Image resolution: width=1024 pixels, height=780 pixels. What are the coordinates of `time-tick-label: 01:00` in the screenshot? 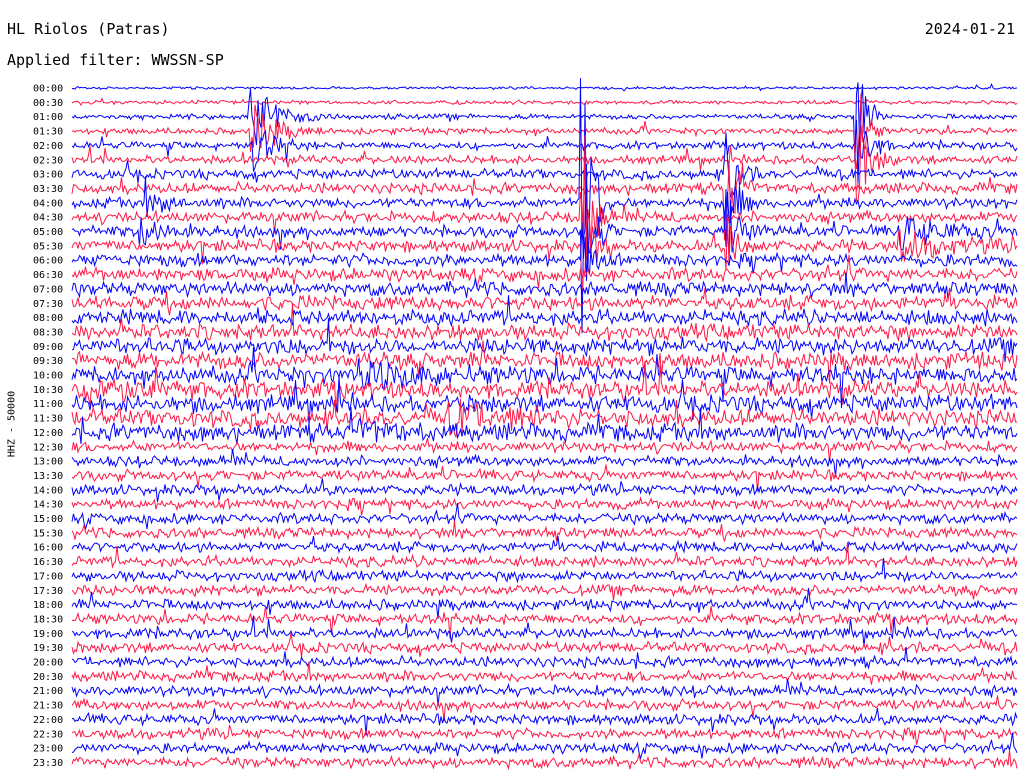 It's located at (48, 117).